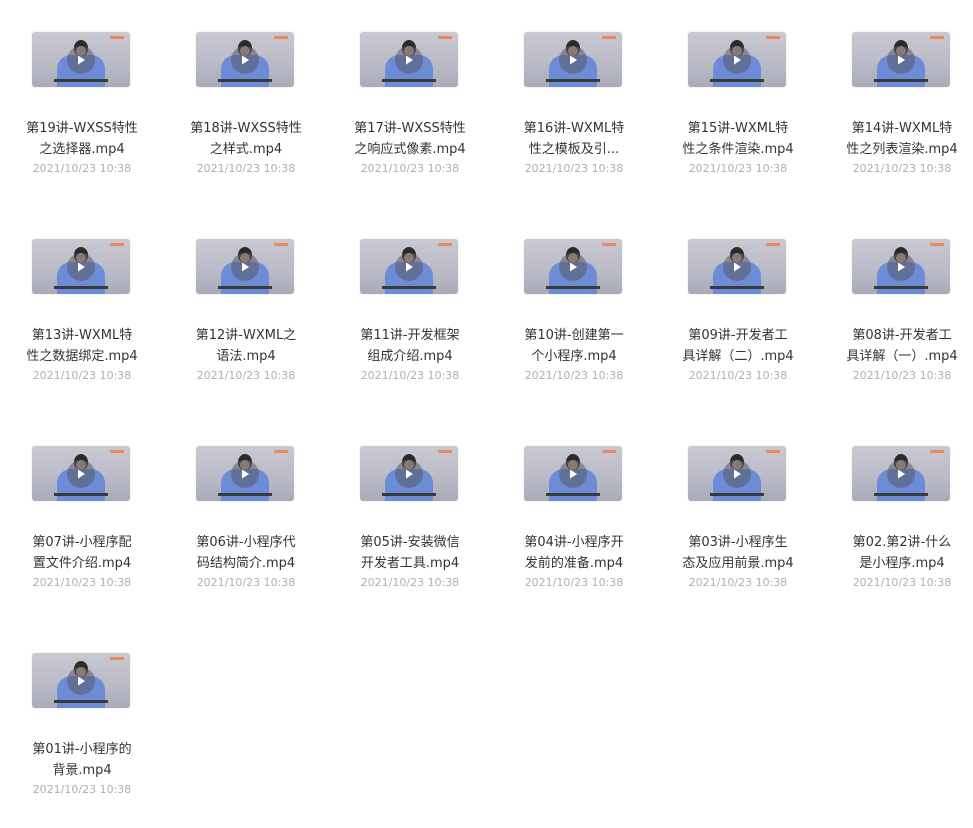  What do you see at coordinates (246, 139) in the screenshot?
I see `file-name: 第18讲-WXSS特性 之样式.mp4` at bounding box center [246, 139].